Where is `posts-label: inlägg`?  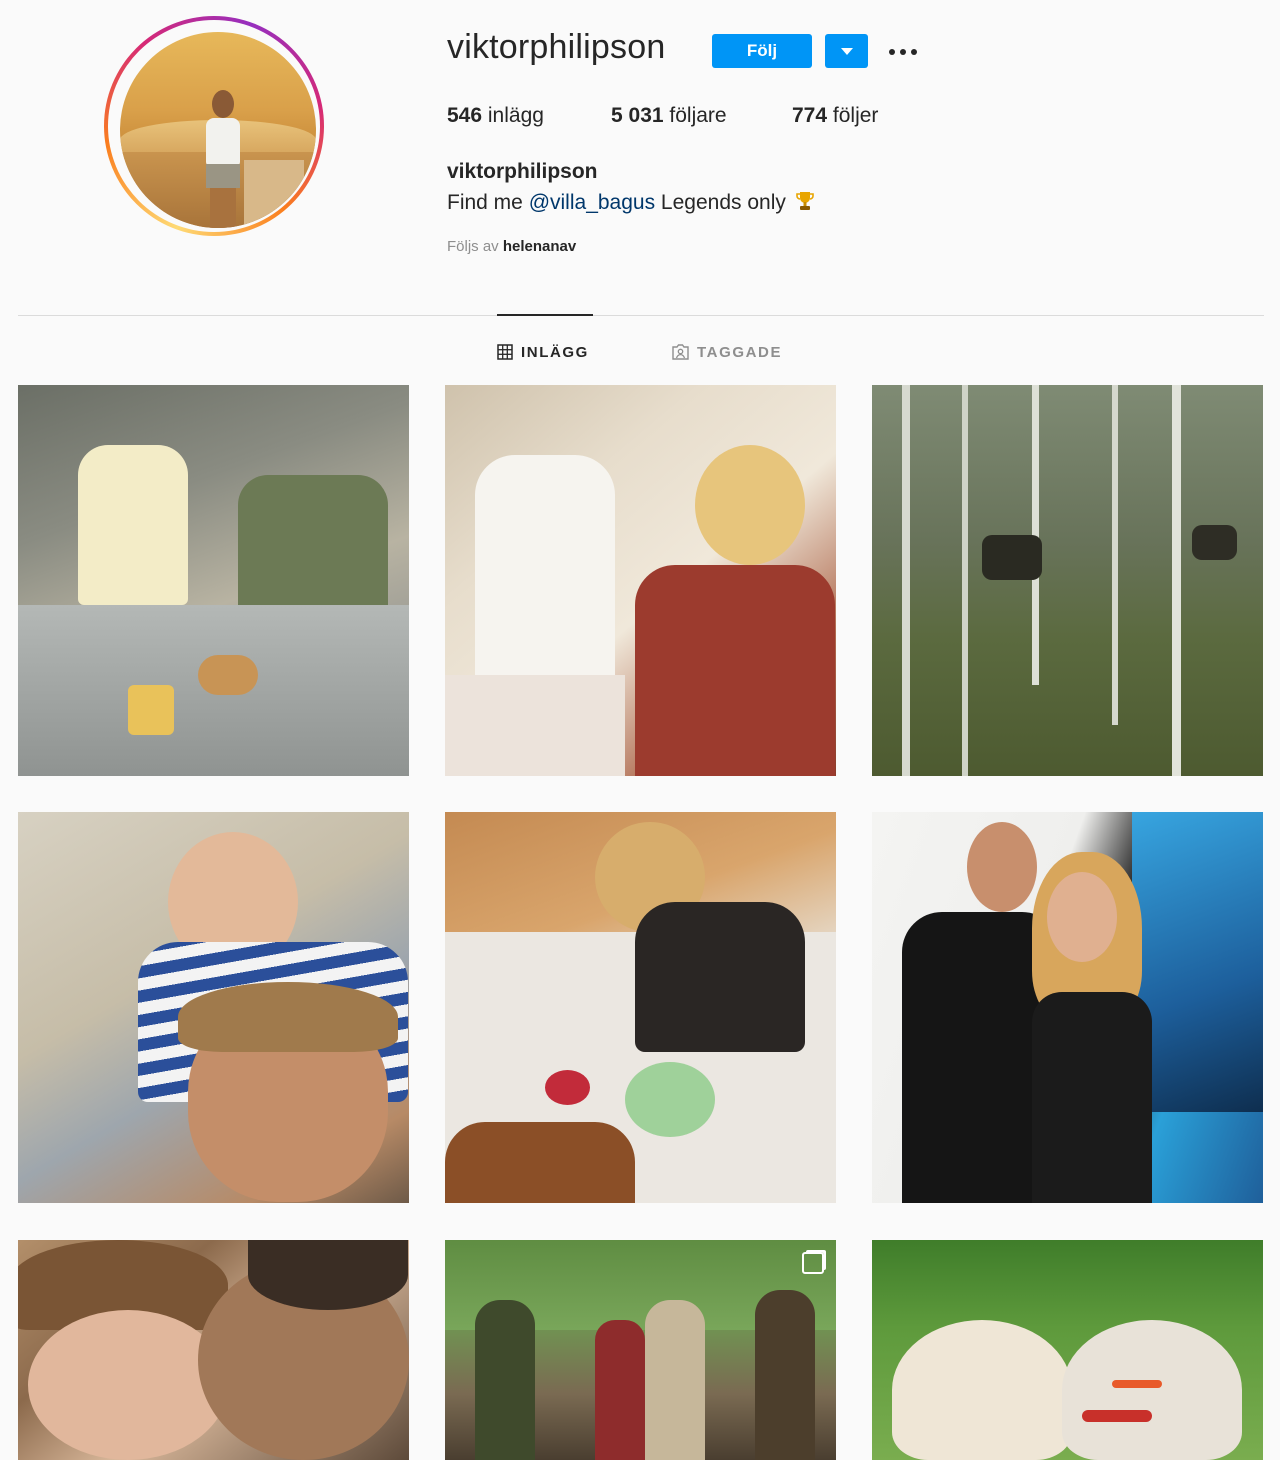 posts-label: inlägg is located at coordinates (515, 115).